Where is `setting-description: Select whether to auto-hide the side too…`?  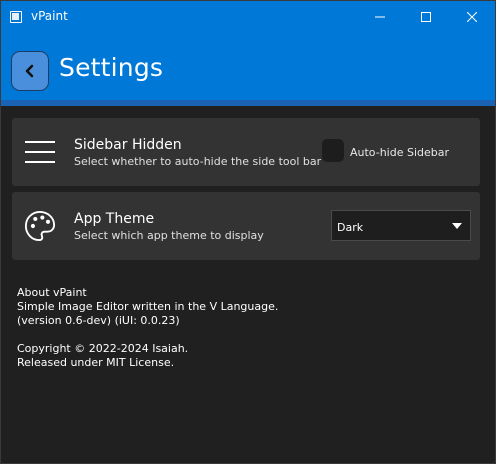
setting-description: Select whether to auto-hide the side too… is located at coordinates (198, 161).